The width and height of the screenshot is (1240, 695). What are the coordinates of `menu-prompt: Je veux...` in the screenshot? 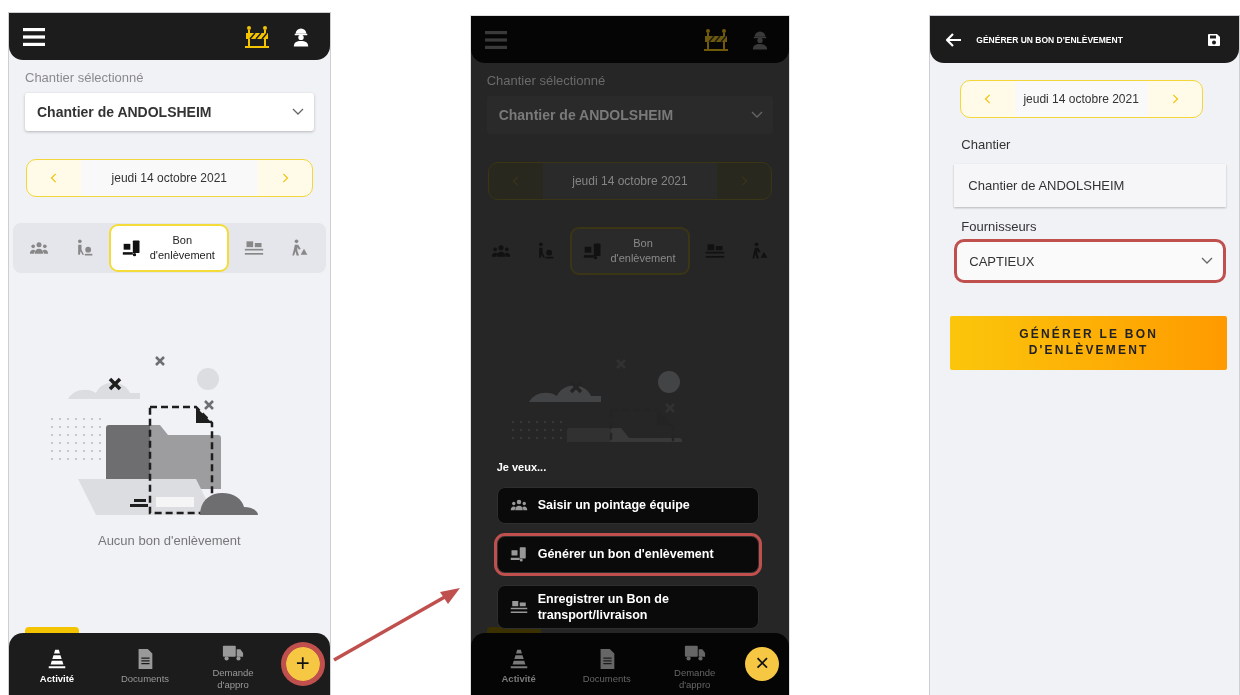 It's located at (522, 466).